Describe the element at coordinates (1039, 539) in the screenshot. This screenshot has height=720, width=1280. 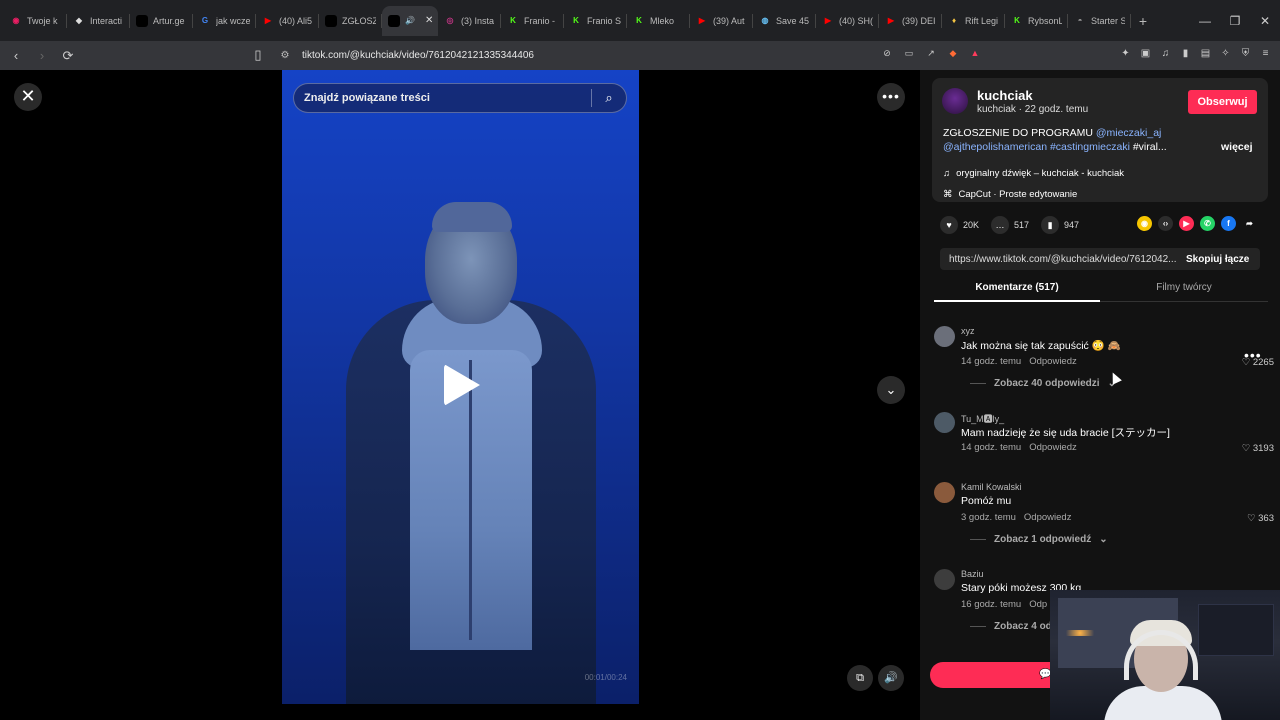
I see `view-replies-button: Zobacz 1 odpowiedź ⌄` at that location.